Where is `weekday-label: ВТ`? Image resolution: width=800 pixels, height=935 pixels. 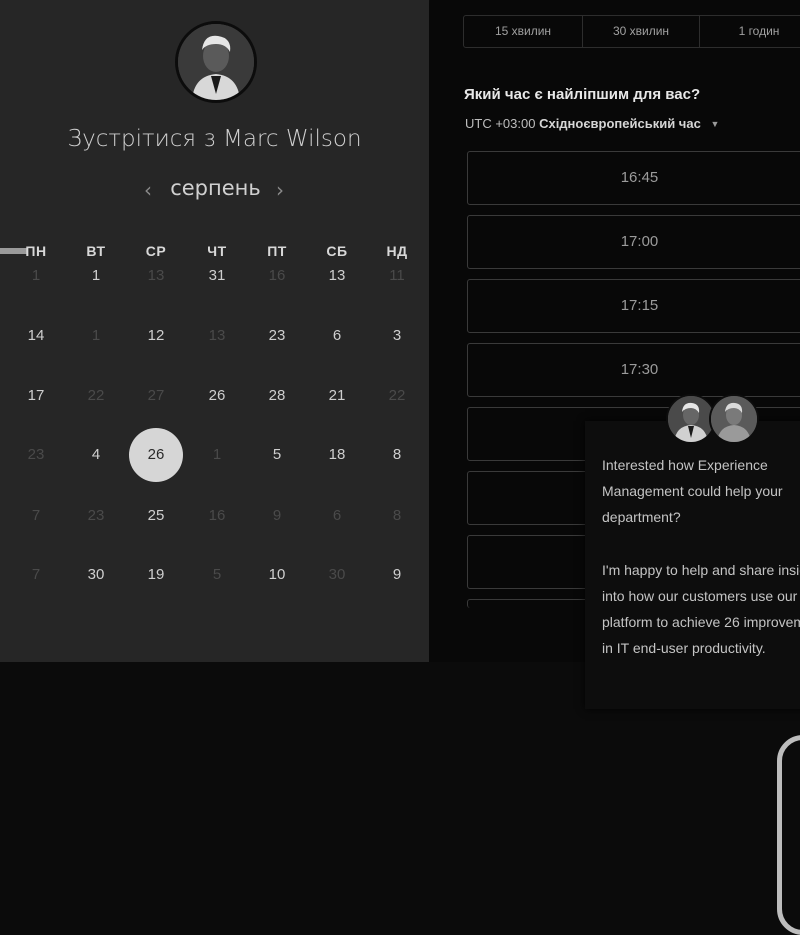
weekday-label: ВТ is located at coordinates (96, 251).